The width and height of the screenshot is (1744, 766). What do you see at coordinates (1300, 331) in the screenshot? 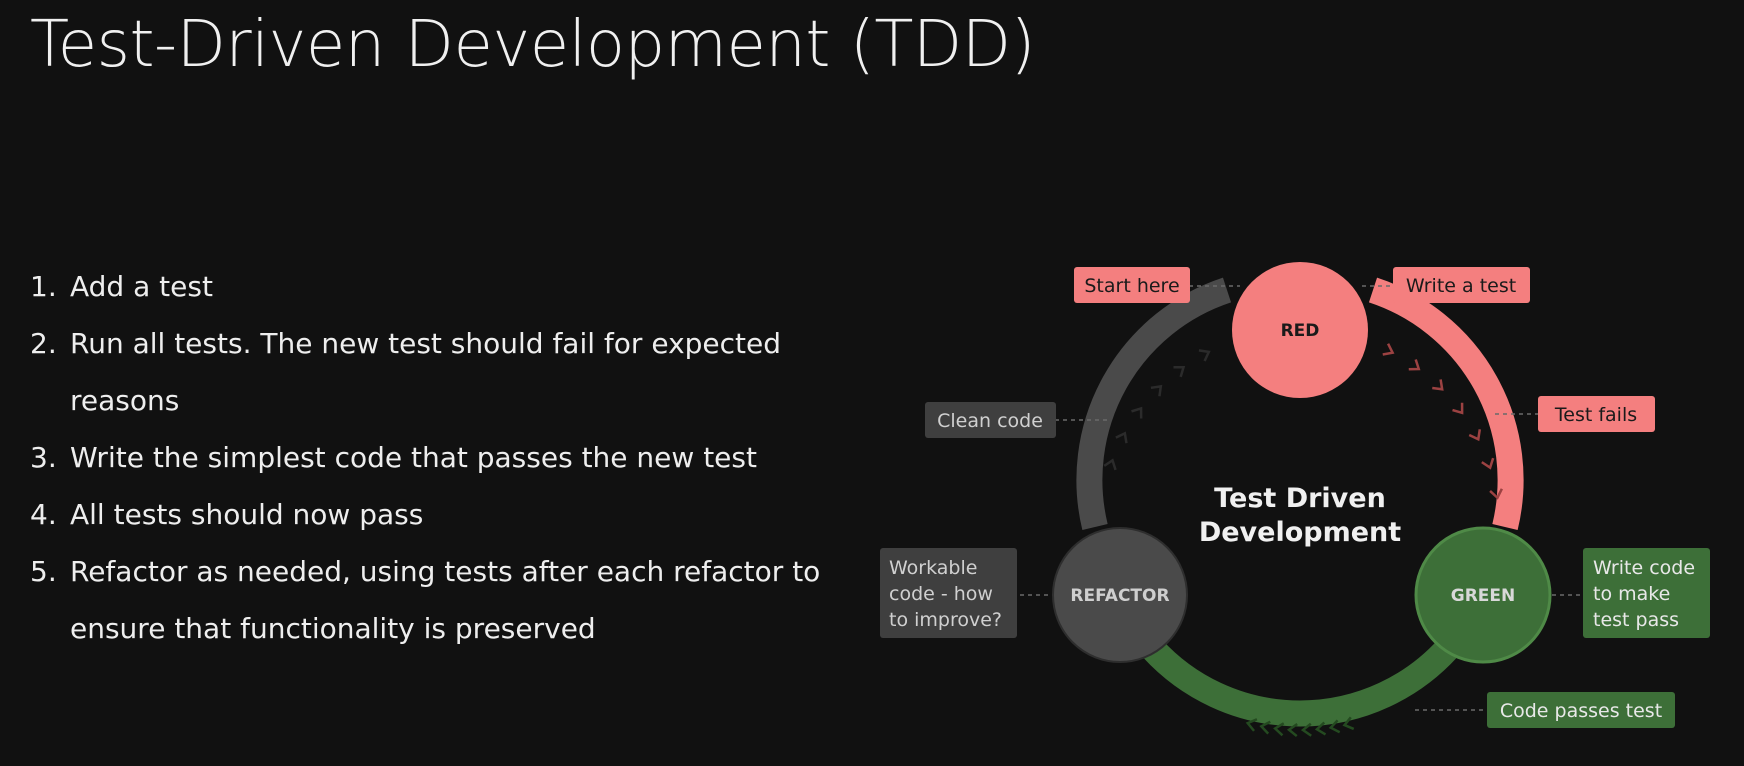
I see `red-node-label: RED` at bounding box center [1300, 331].